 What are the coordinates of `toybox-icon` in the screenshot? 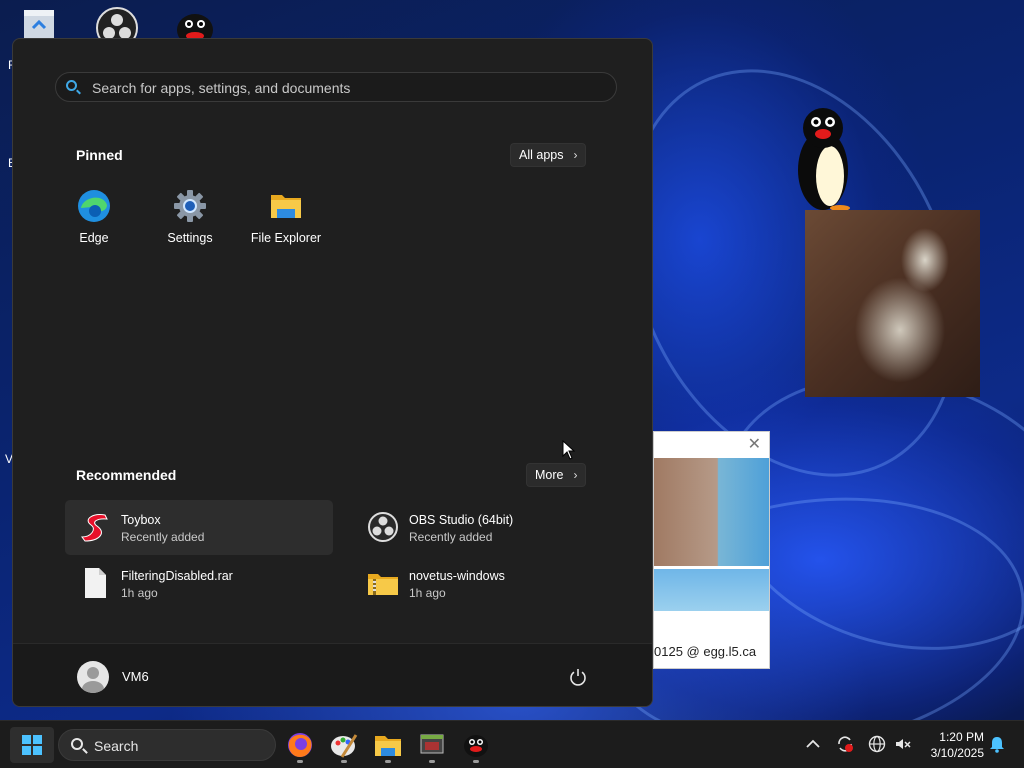 It's located at (95, 527).